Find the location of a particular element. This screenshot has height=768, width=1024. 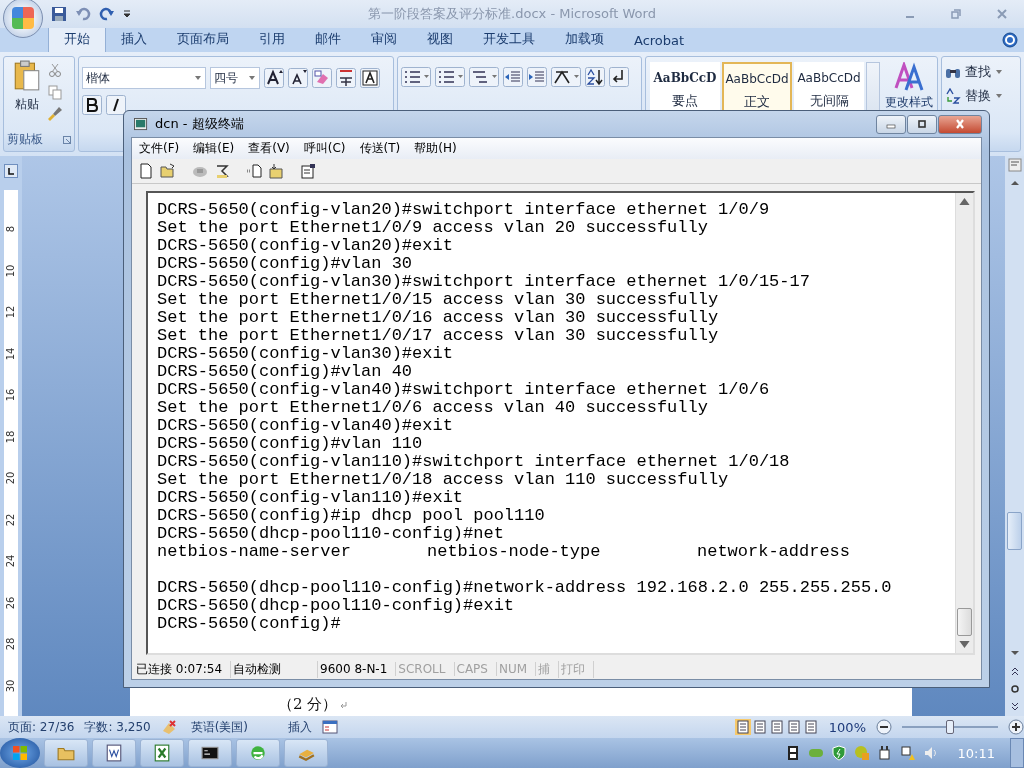

dropdown-caret-icon is located at coordinates (999, 96).